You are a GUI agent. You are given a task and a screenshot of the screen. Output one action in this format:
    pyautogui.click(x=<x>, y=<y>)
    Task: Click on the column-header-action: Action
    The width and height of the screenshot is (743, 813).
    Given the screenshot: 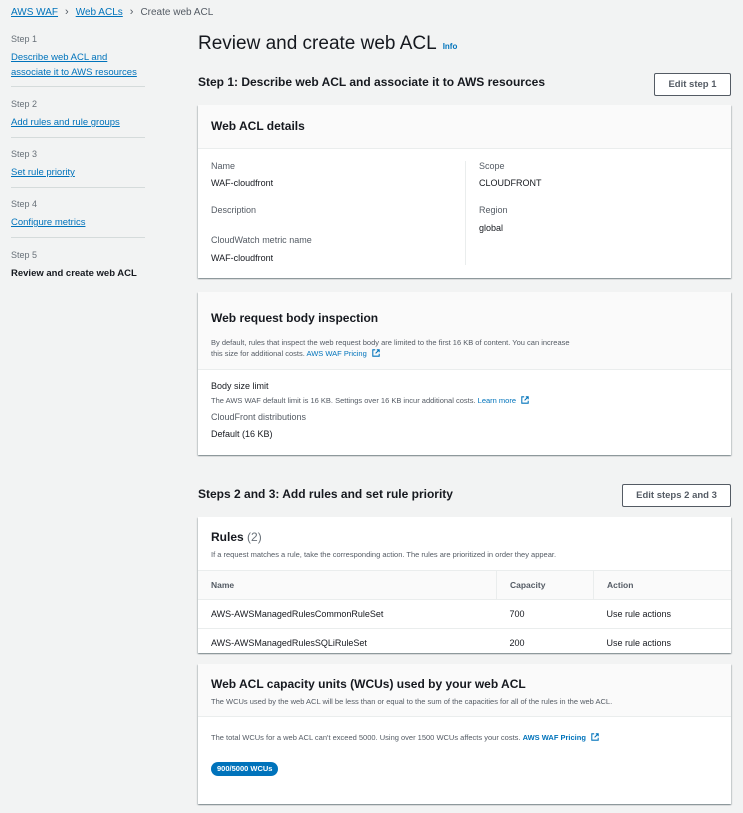 What is the action you would take?
    pyautogui.click(x=662, y=585)
    